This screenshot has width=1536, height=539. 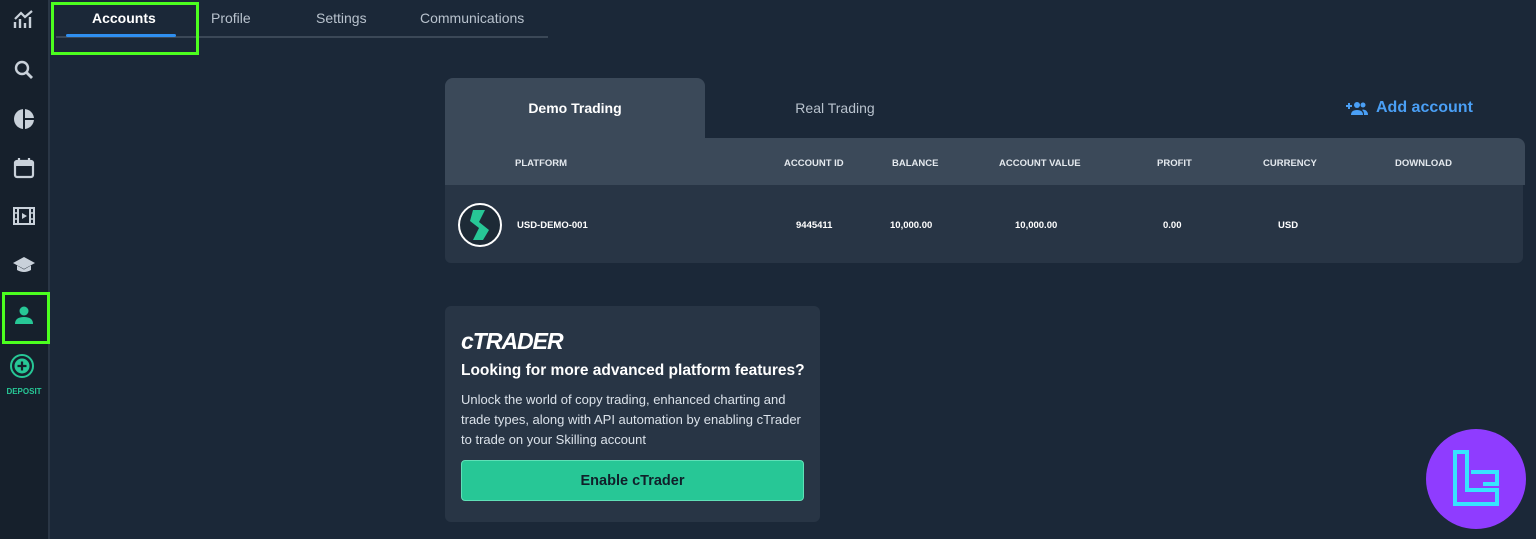 I want to click on ctrader-platform-icon, so click(x=480, y=225).